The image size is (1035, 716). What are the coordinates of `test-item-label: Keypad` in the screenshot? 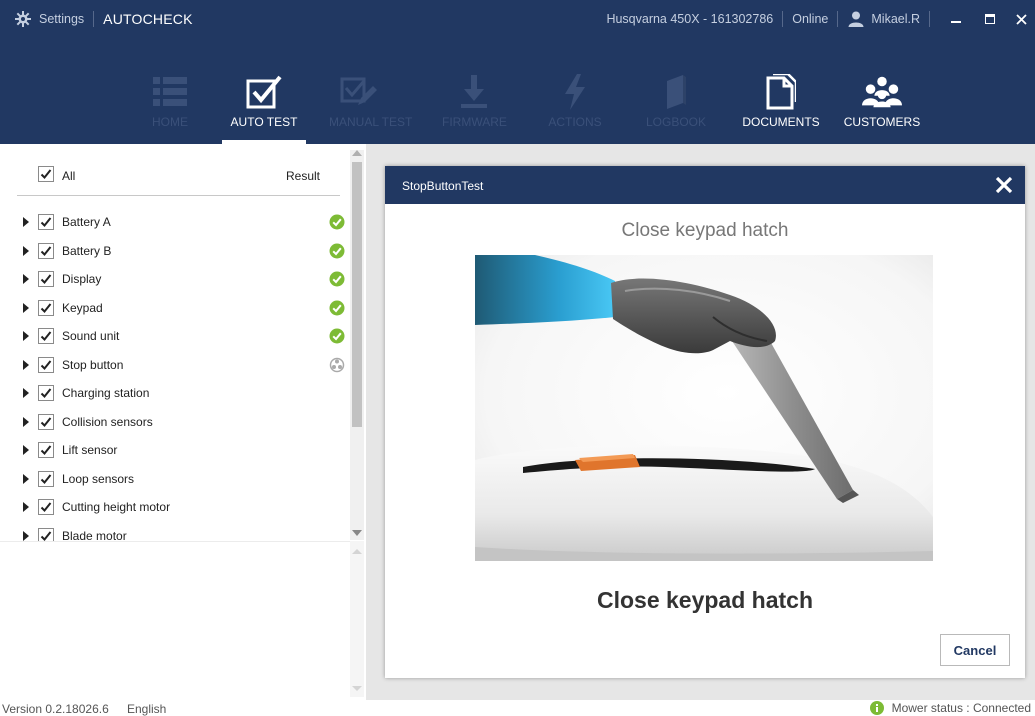 It's located at (82, 307).